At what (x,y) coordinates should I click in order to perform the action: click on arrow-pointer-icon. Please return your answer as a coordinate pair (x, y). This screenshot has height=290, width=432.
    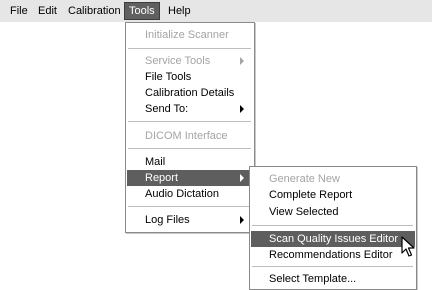
    Looking at the image, I should click on (408, 246).